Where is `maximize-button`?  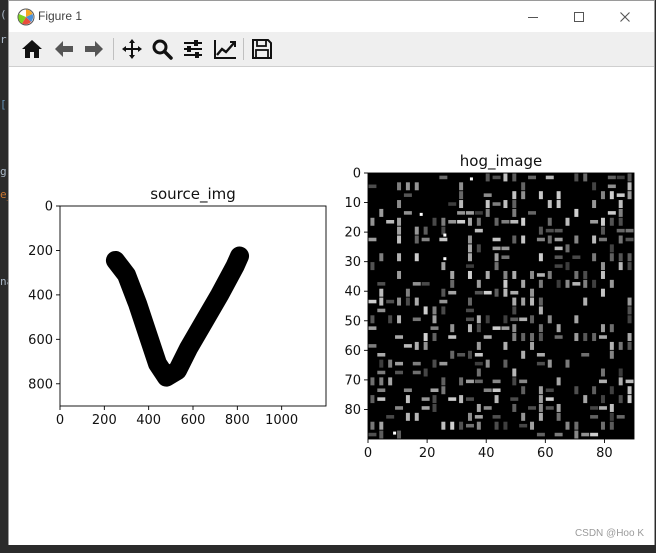 maximize-button is located at coordinates (579, 16).